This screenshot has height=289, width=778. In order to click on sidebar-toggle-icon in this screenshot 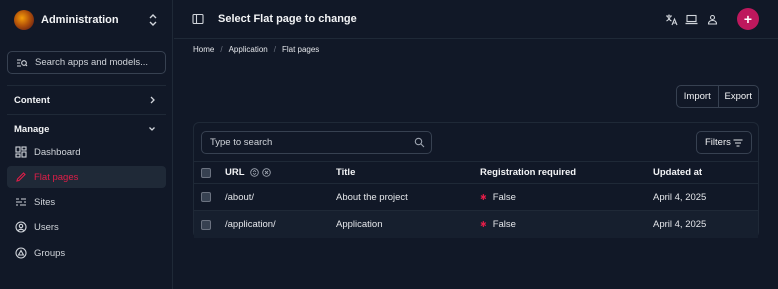, I will do `click(198, 19)`.